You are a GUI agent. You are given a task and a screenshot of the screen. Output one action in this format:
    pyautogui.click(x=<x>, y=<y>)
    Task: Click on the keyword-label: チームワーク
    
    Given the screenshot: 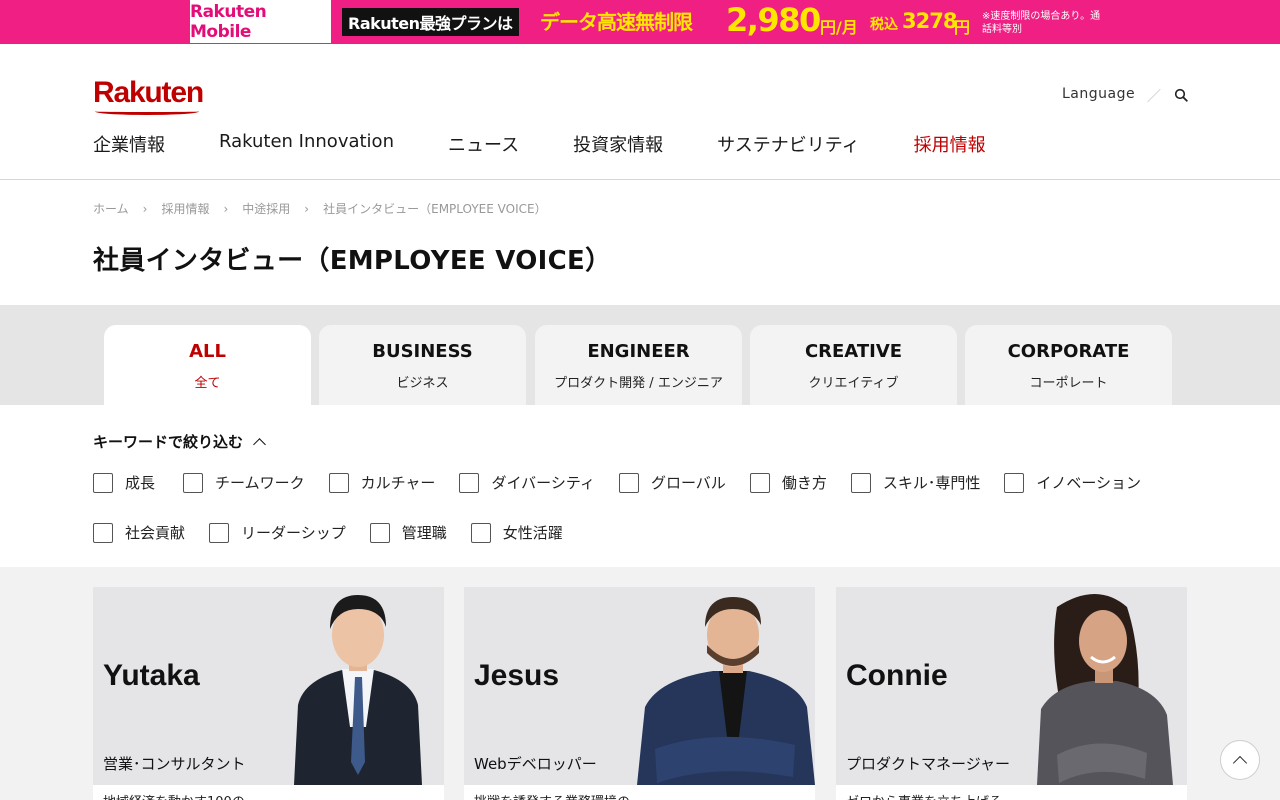 What is the action you would take?
    pyautogui.click(x=260, y=483)
    